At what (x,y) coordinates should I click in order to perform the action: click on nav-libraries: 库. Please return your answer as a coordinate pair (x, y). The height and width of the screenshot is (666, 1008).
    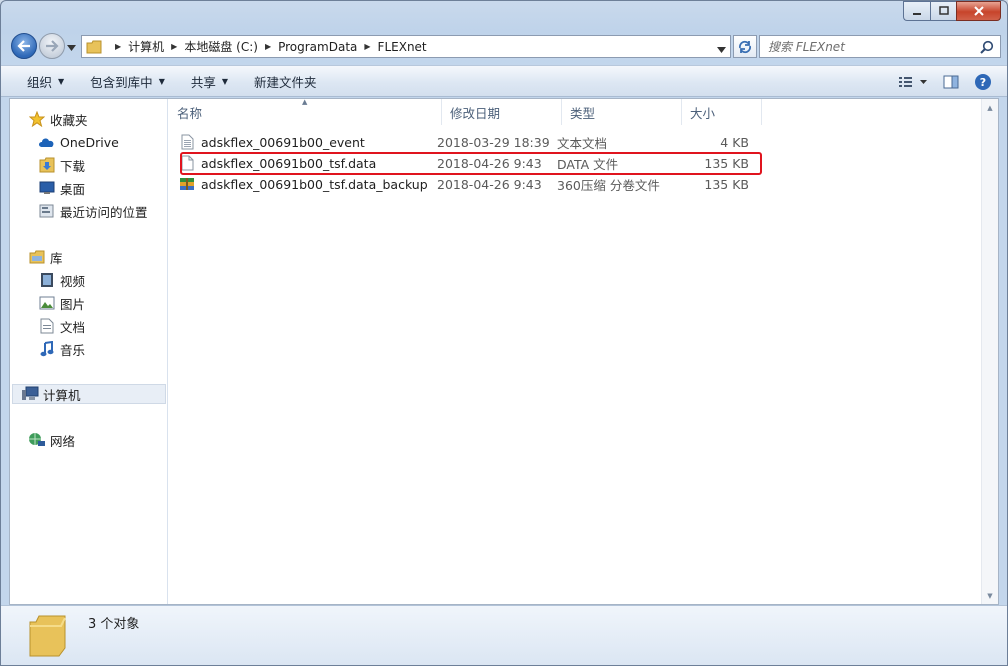
    Looking at the image, I should click on (45, 257).